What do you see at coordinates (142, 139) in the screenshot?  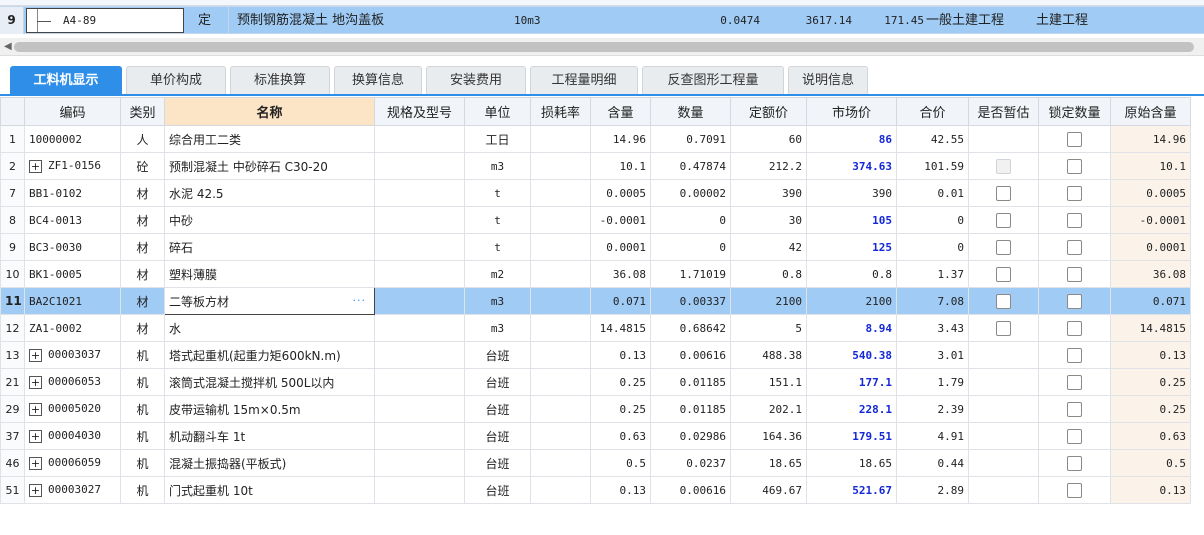 I see `category-cell: 人` at bounding box center [142, 139].